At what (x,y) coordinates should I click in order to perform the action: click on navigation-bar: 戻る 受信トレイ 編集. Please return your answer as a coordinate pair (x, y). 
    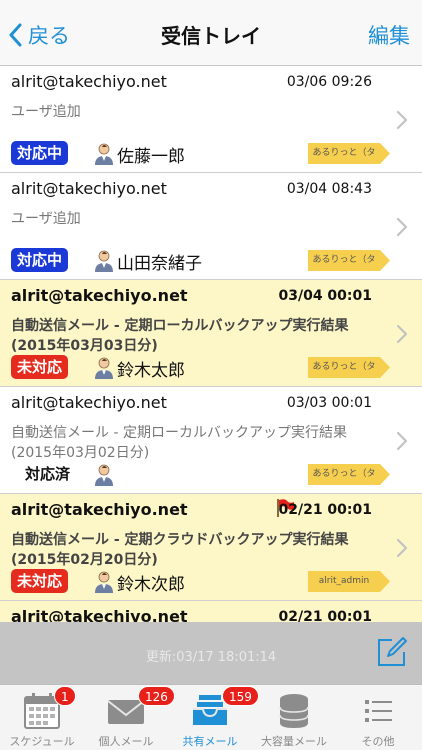
    Looking at the image, I should click on (211, 33).